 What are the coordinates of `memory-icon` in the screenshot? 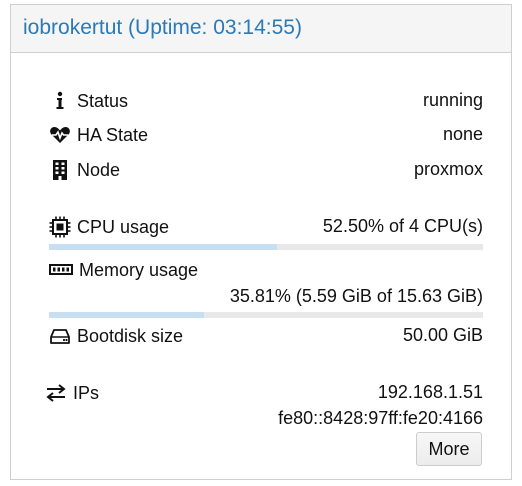 It's located at (61, 270).